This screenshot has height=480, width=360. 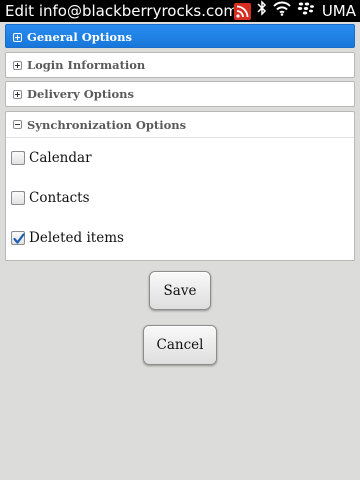 I want to click on save-button: Save, so click(x=180, y=290).